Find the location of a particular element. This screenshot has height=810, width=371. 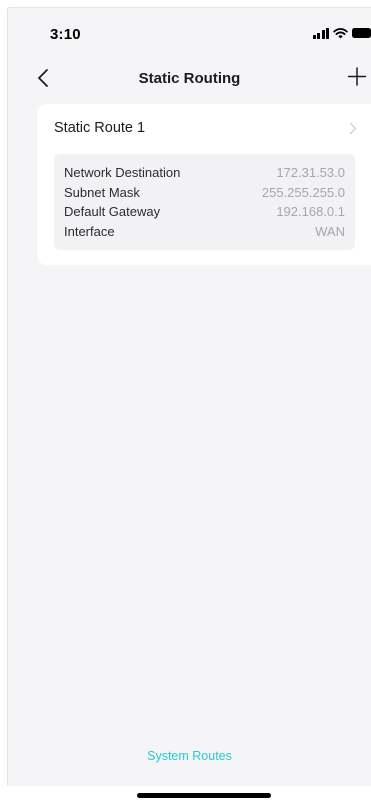

signal-icon is located at coordinates (321, 33).